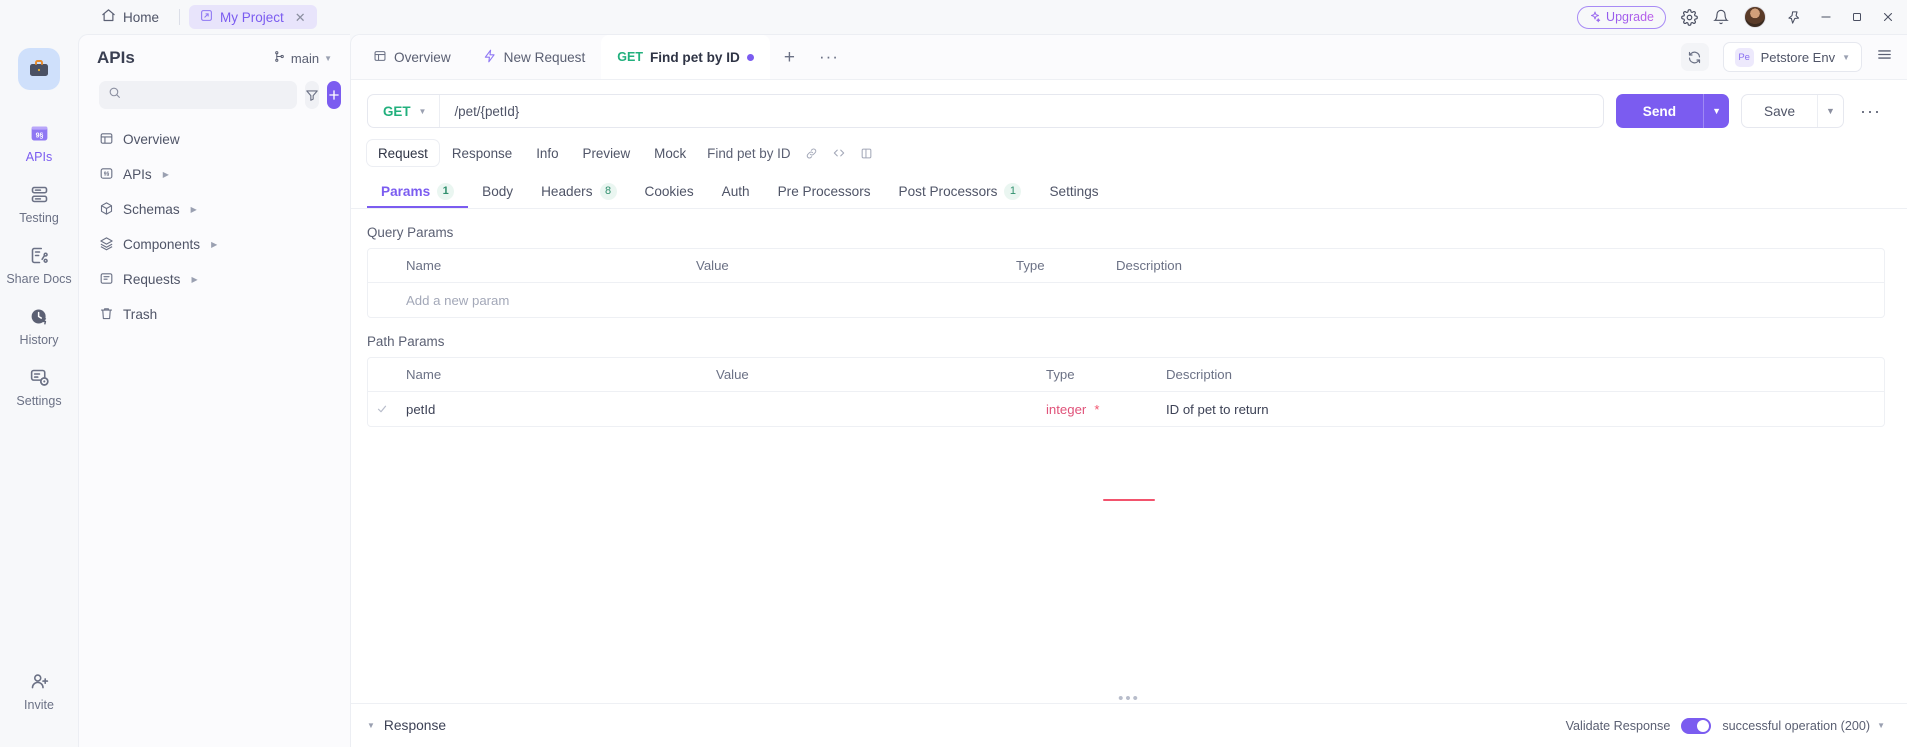 This screenshot has width=1907, height=747. Describe the element at coordinates (1096, 409) in the screenshot. I see `param-type-cell: integer *` at that location.